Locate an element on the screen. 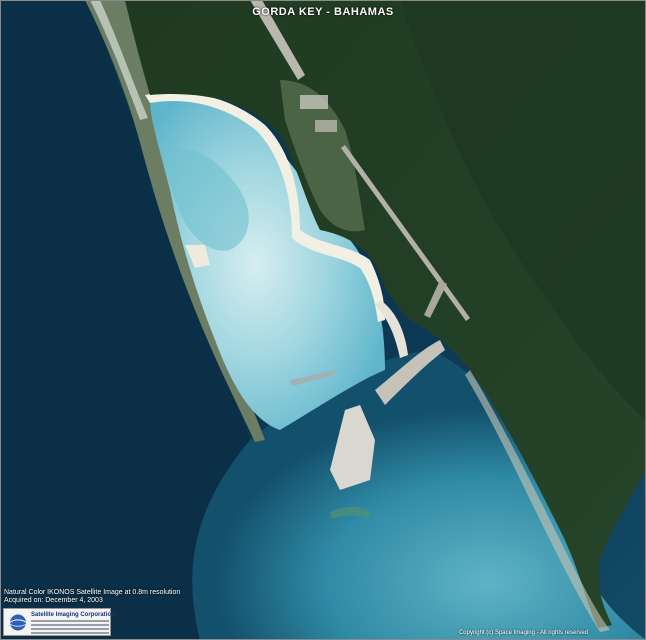  image-title: GORDA KEY - BAHAMAS is located at coordinates (323, 12).